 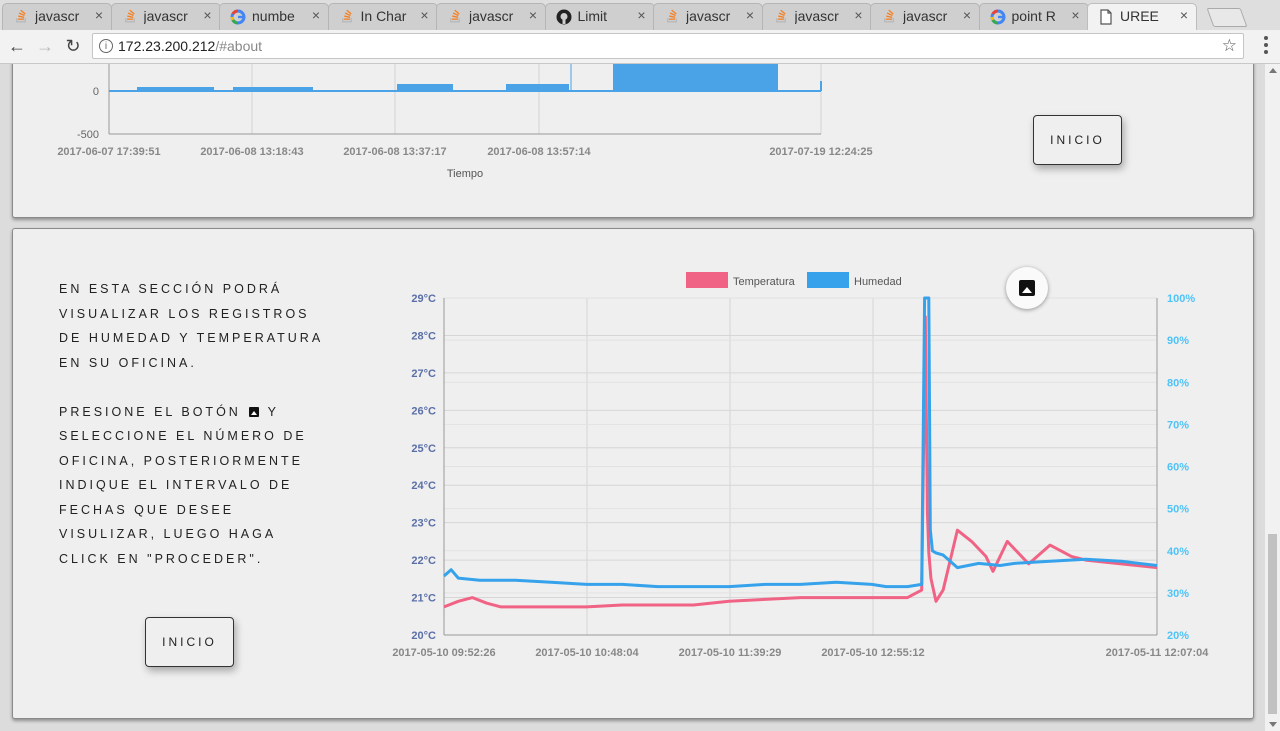 I want to click on x-tick-label: 2017-05-10 09:52:26, so click(x=443, y=653).